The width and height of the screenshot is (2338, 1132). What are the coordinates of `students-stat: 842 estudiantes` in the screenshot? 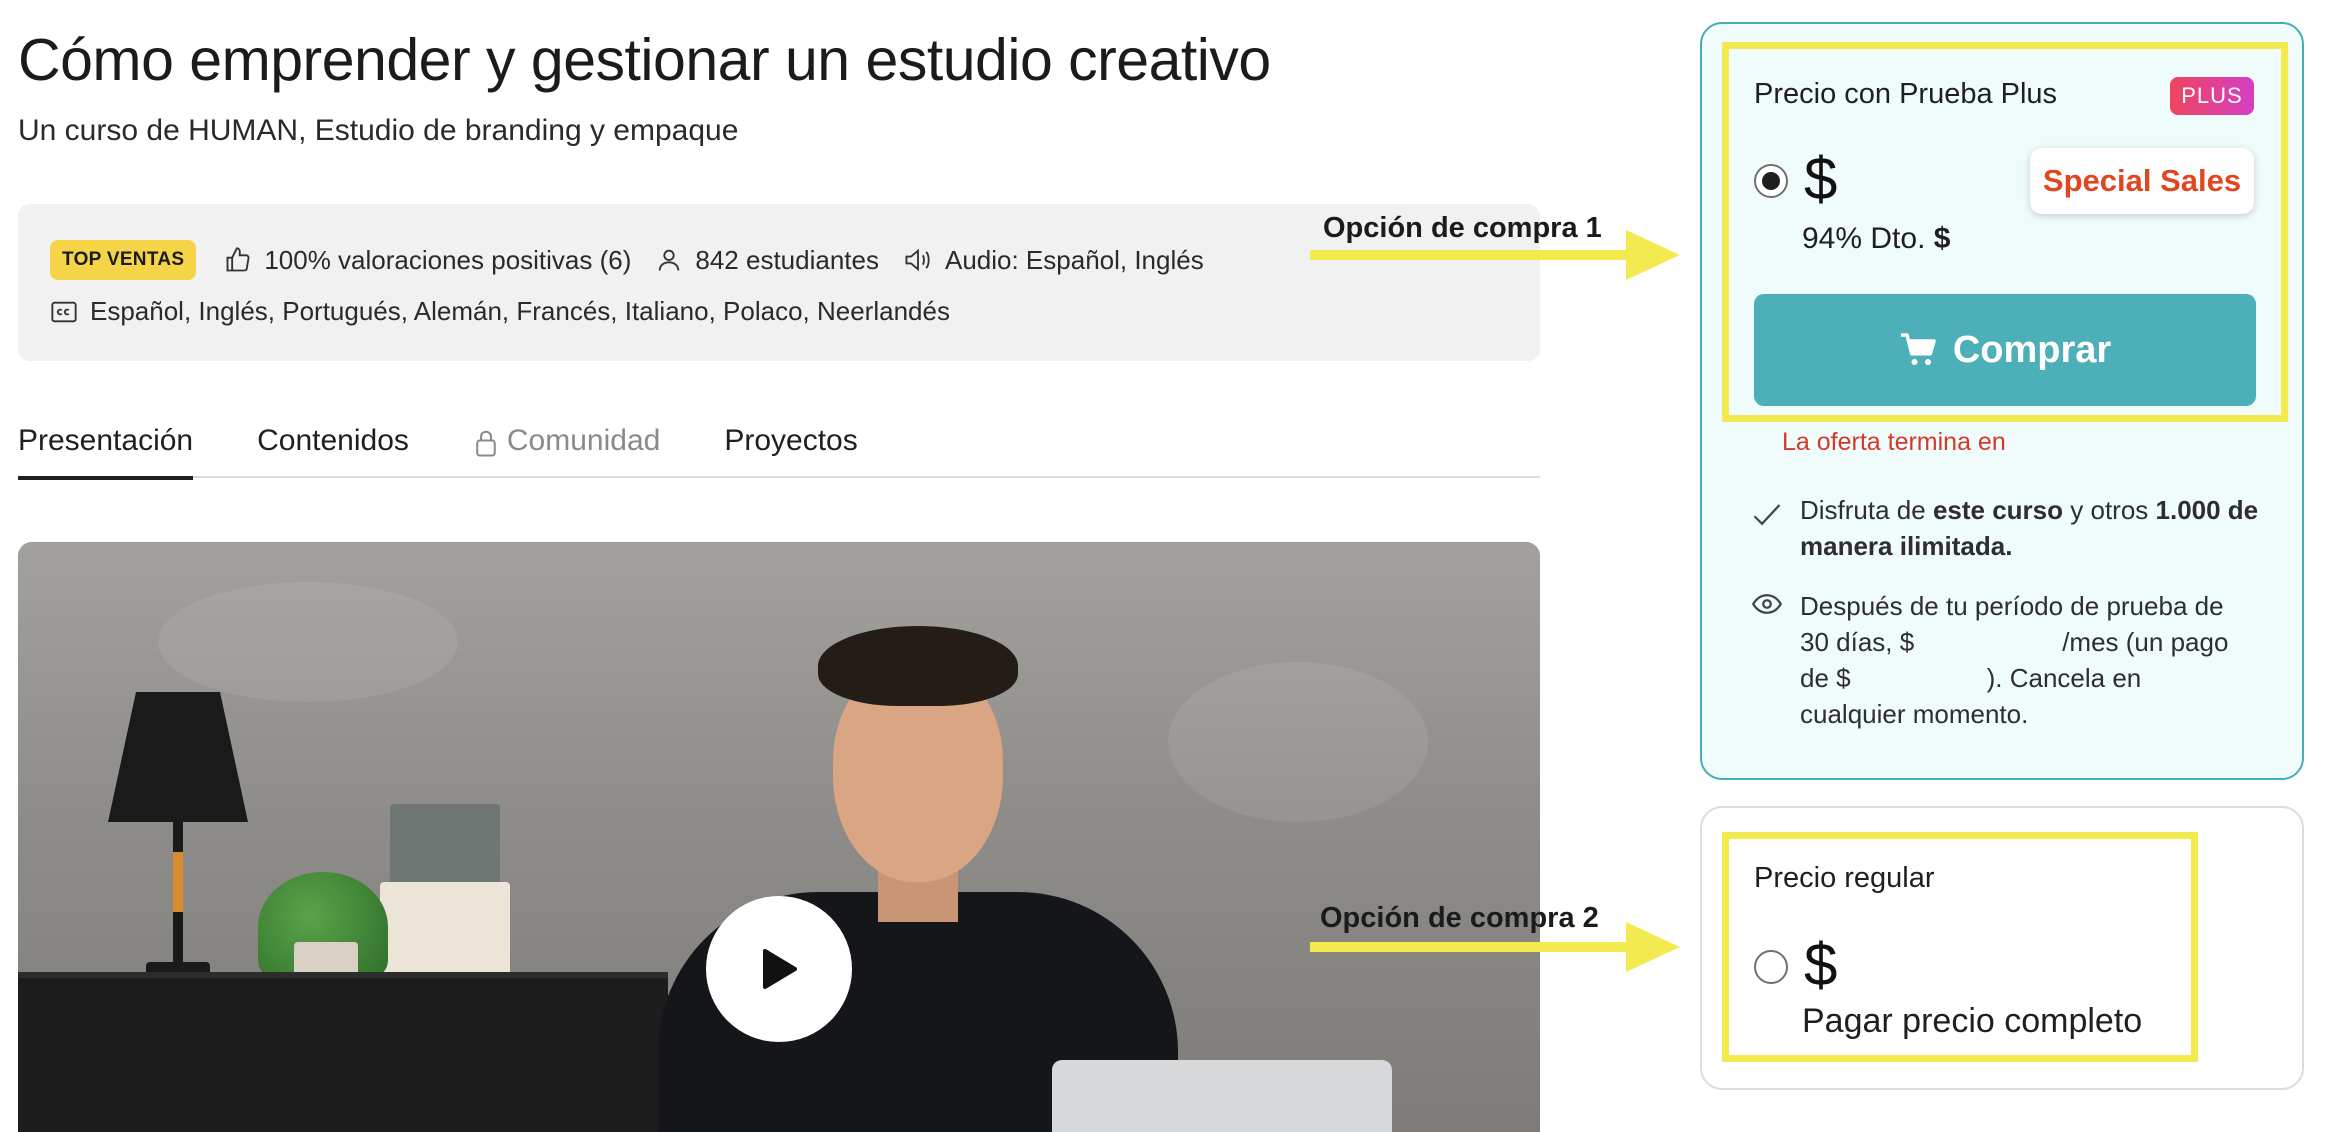 It's located at (767, 260).